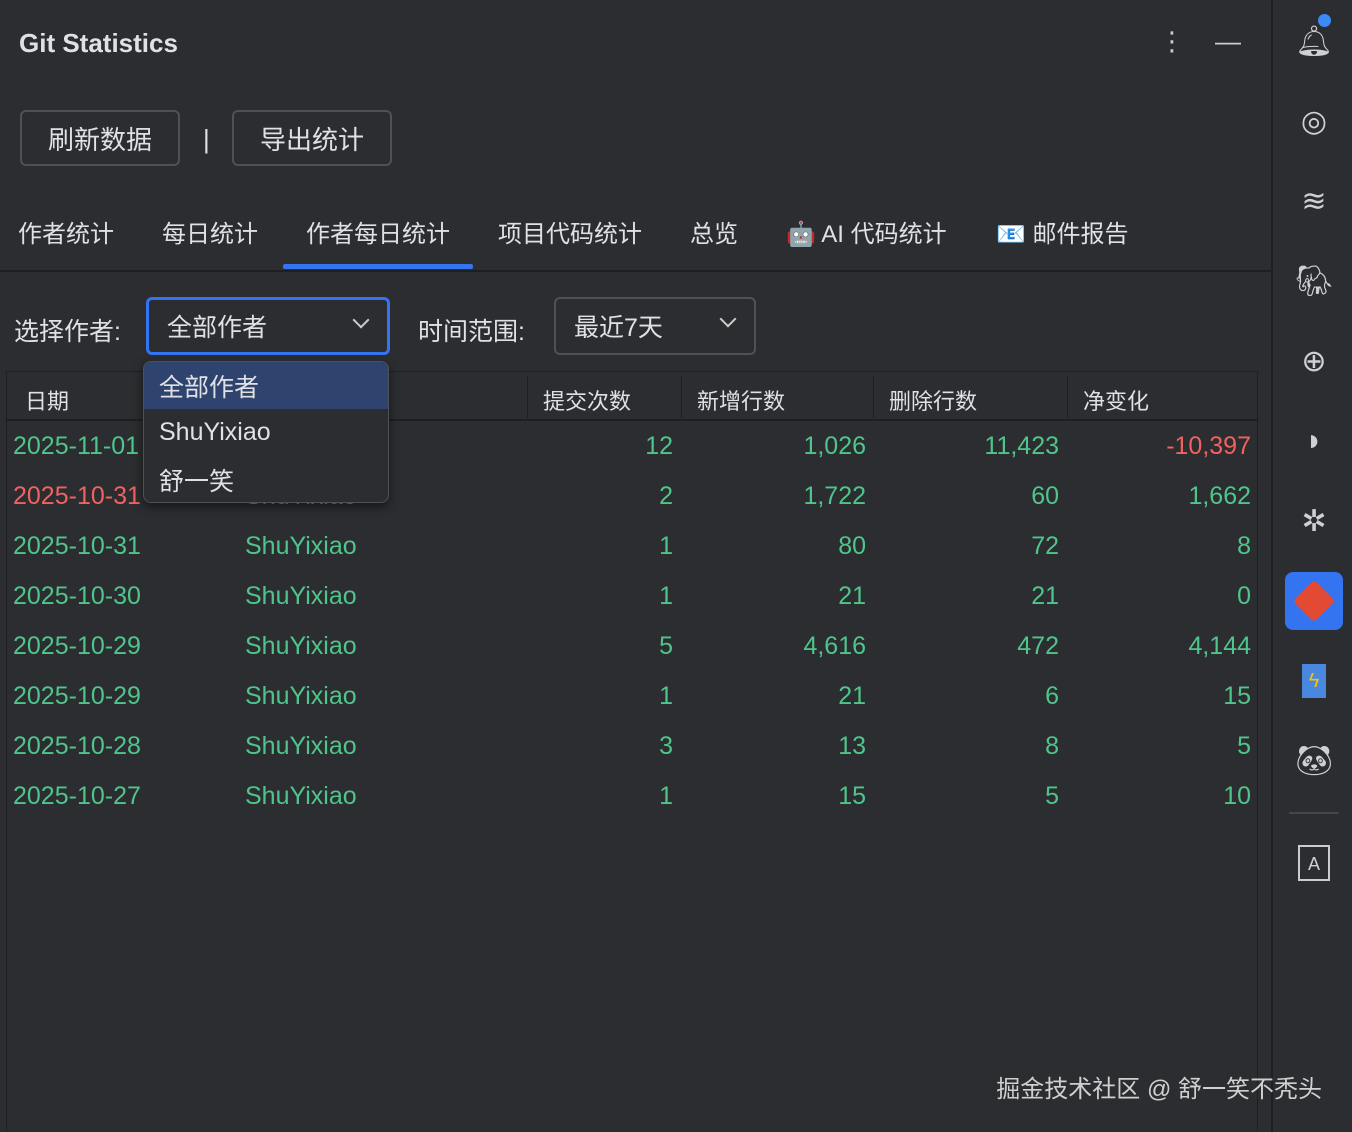 This screenshot has width=1352, height=1132. Describe the element at coordinates (1052, 796) in the screenshot. I see `cell-deleted: 5` at that location.